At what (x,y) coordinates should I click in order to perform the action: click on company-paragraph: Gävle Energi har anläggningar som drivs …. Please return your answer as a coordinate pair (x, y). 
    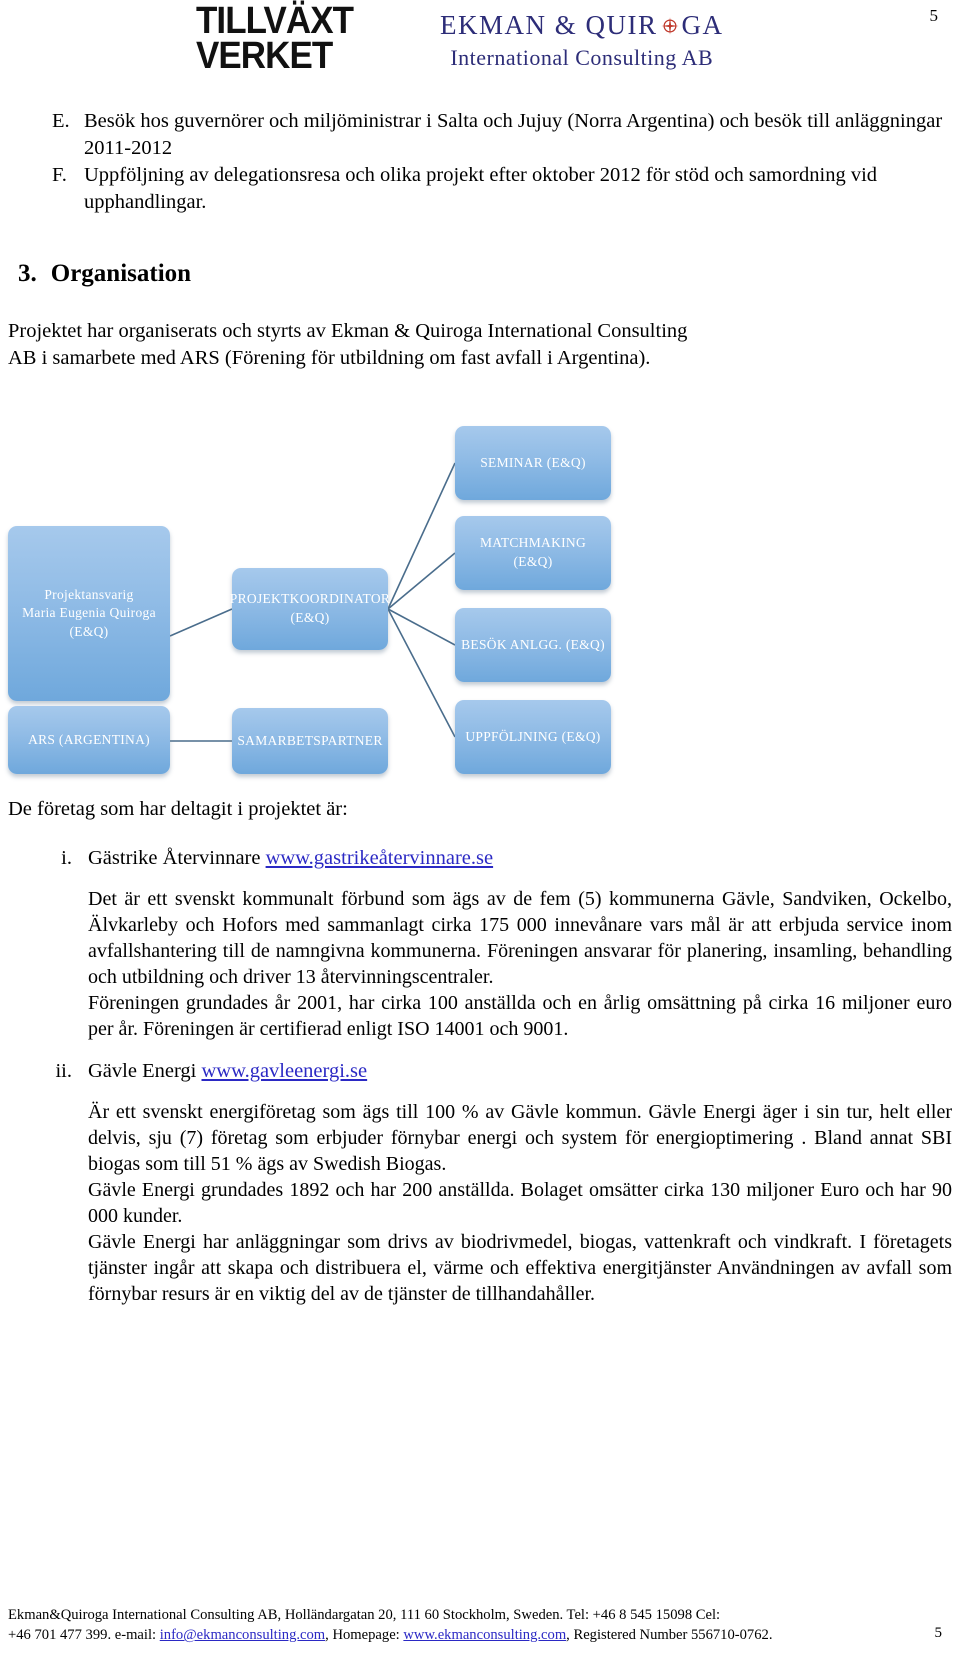
    Looking at the image, I should click on (520, 1268).